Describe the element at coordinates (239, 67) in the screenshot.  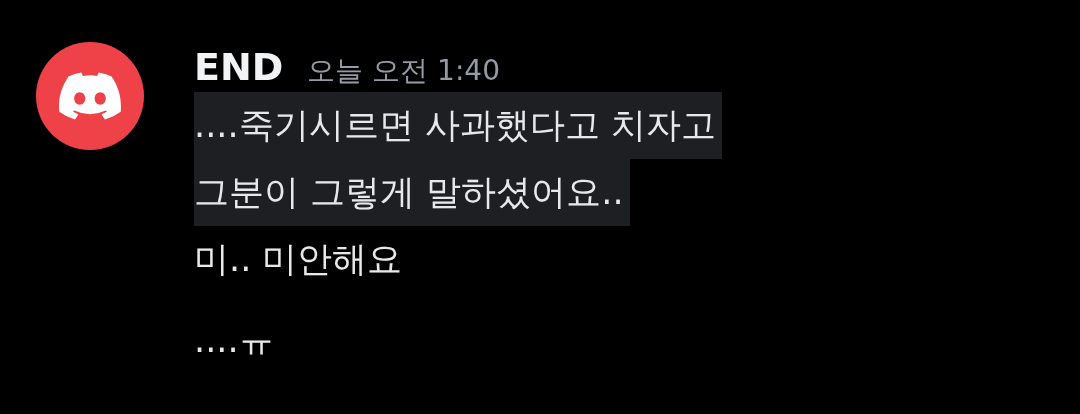
I see `author-name: END` at that location.